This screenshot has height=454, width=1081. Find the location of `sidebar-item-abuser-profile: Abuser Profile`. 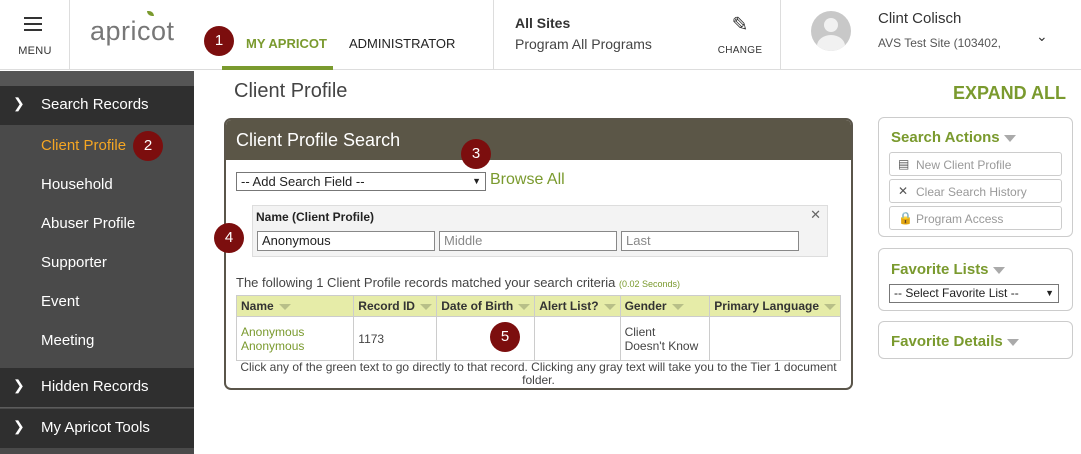

sidebar-item-abuser-profile: Abuser Profile is located at coordinates (88, 223).